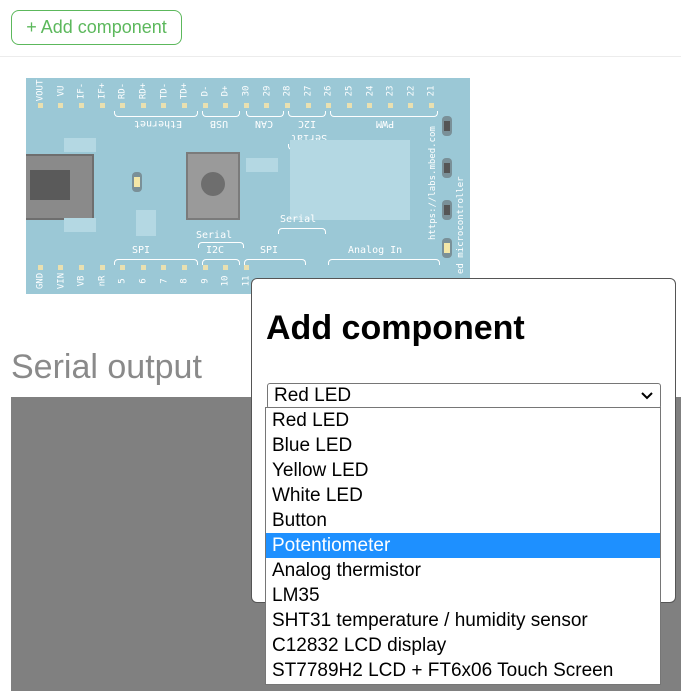 The width and height of the screenshot is (681, 691). What do you see at coordinates (60, 187) in the screenshot?
I see `usb-connector` at bounding box center [60, 187].